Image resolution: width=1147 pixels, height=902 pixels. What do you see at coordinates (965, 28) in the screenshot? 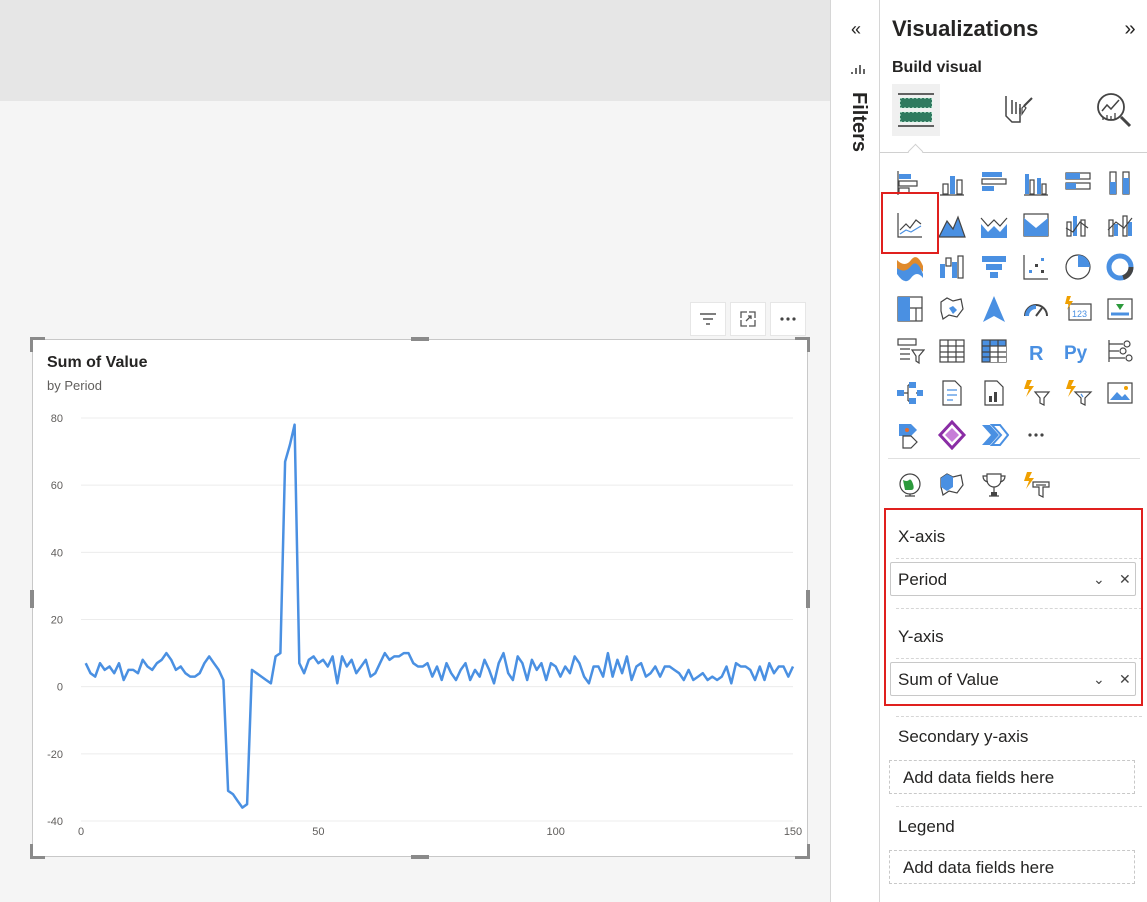
I see `visualizations-title: Visualizations` at bounding box center [965, 28].